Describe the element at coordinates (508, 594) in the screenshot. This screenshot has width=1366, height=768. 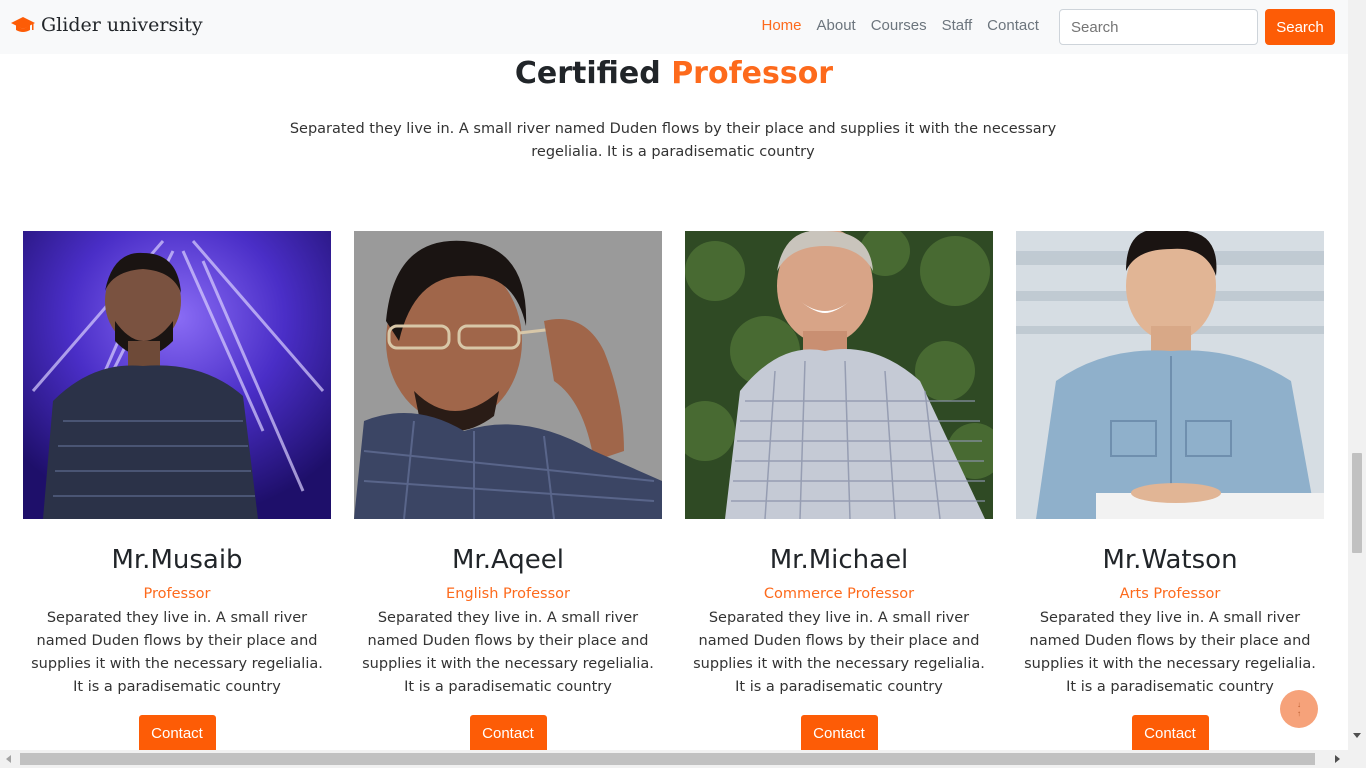
I see `professor-role: English Professor` at that location.